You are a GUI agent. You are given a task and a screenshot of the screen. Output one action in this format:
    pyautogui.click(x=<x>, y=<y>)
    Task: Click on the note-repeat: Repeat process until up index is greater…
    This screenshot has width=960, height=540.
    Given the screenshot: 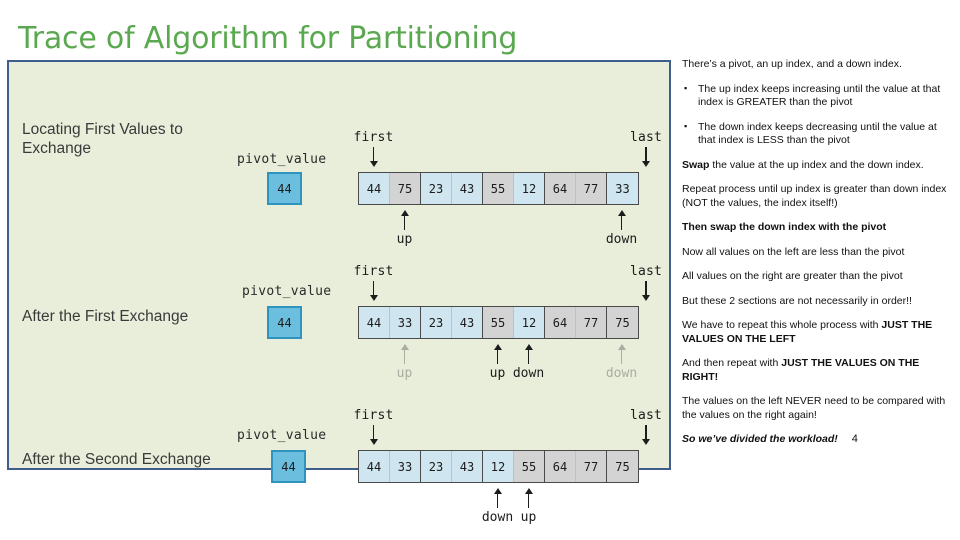 What is the action you would take?
    pyautogui.click(x=814, y=196)
    